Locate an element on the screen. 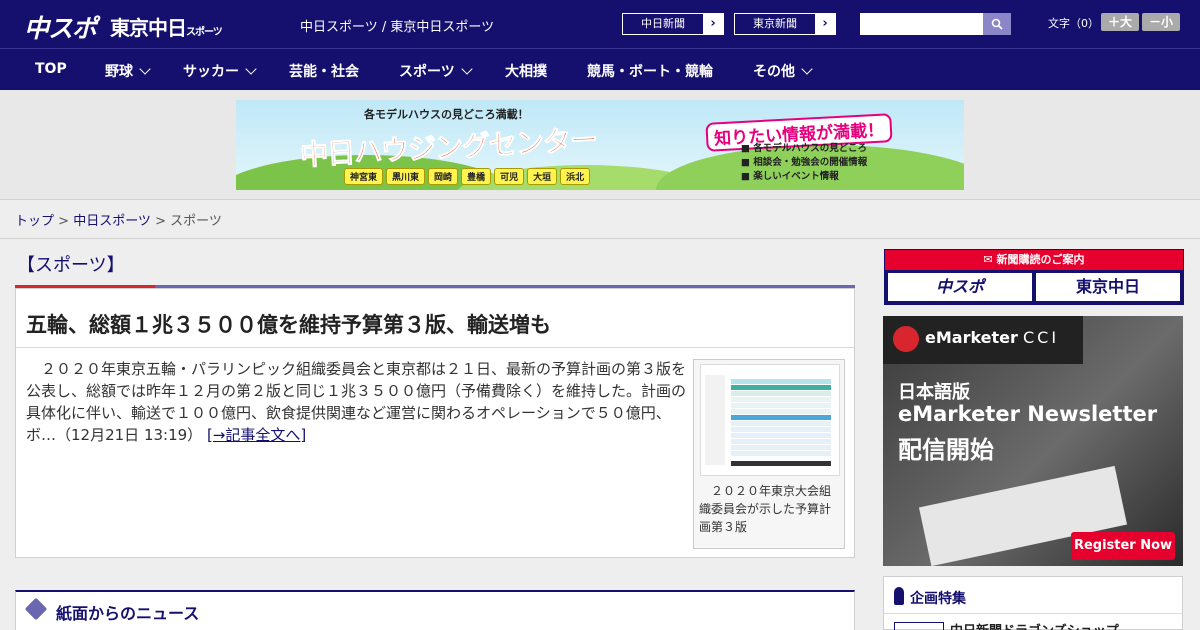  tokyo-logo-text: 東京中日 is located at coordinates (148, 28).